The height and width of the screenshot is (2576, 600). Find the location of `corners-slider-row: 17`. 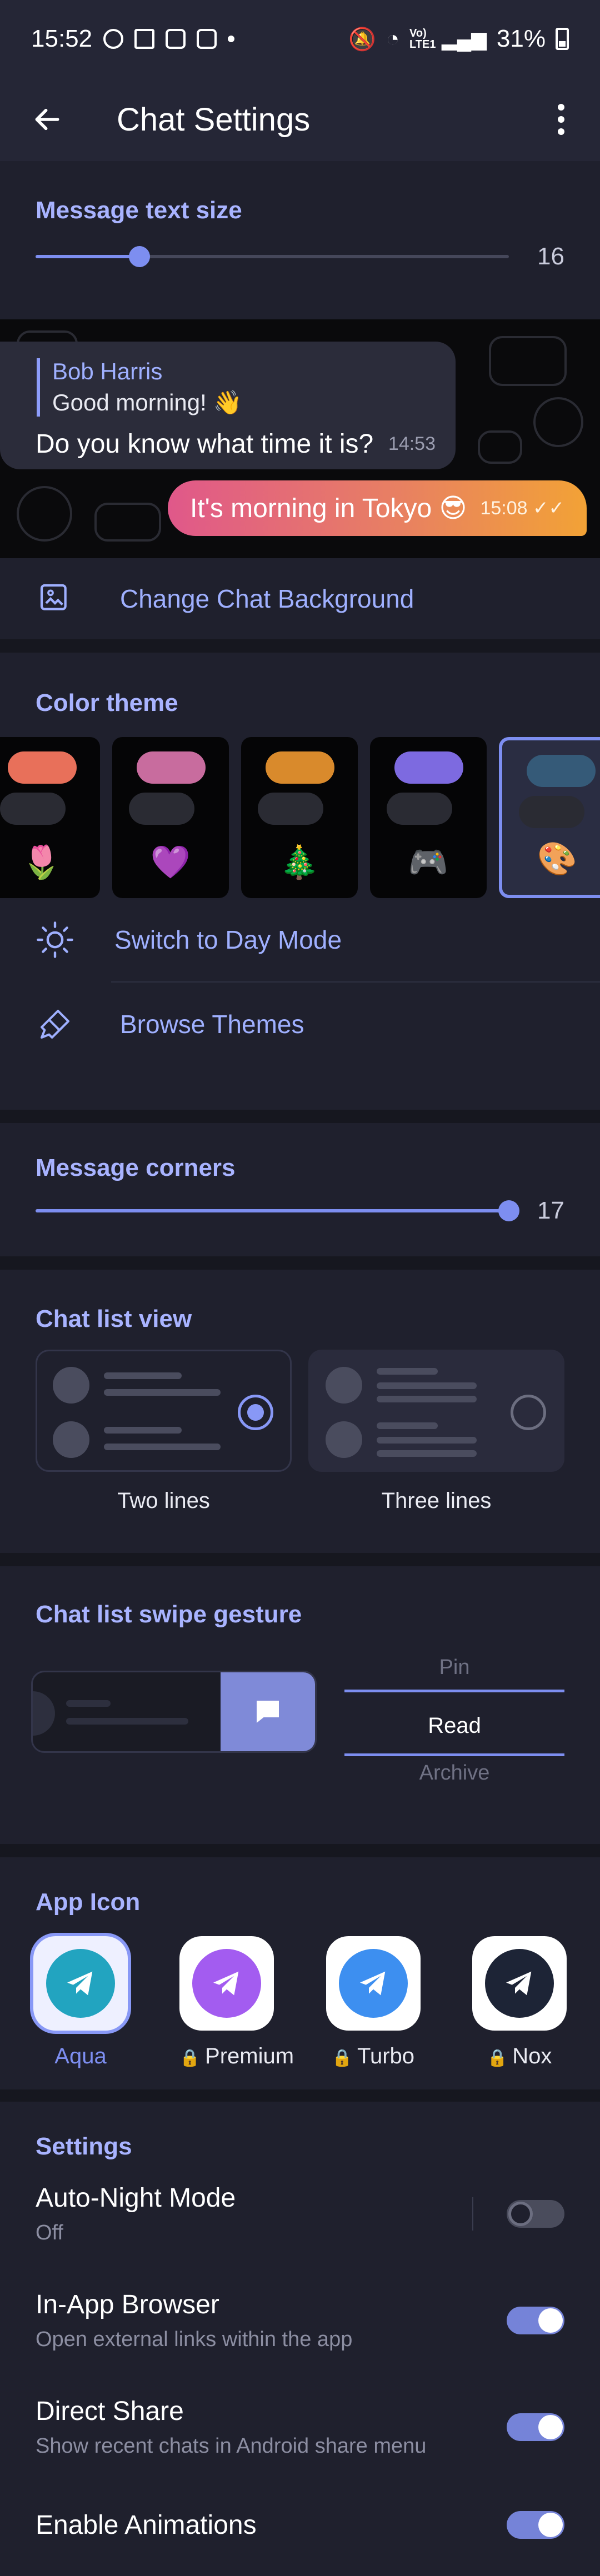

corners-slider-row: 17 is located at coordinates (300, 1211).